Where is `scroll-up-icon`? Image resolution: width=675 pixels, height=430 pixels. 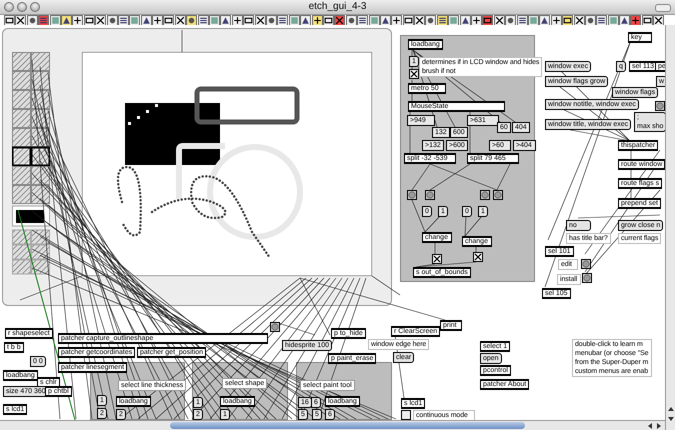
scroll-up-icon is located at coordinates (671, 409).